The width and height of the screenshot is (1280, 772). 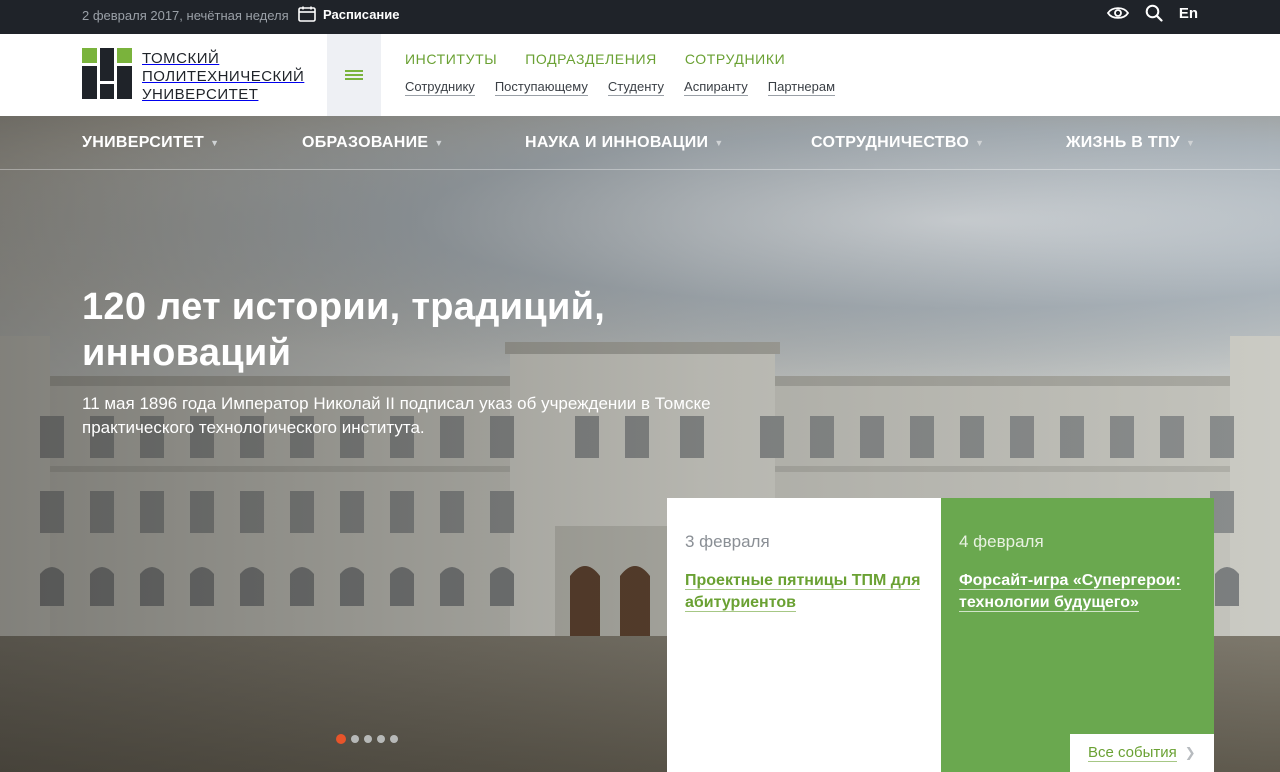 What do you see at coordinates (591, 59) in the screenshot?
I see `link-departments: ПОДРАЗДЕЛЕНИЯ` at bounding box center [591, 59].